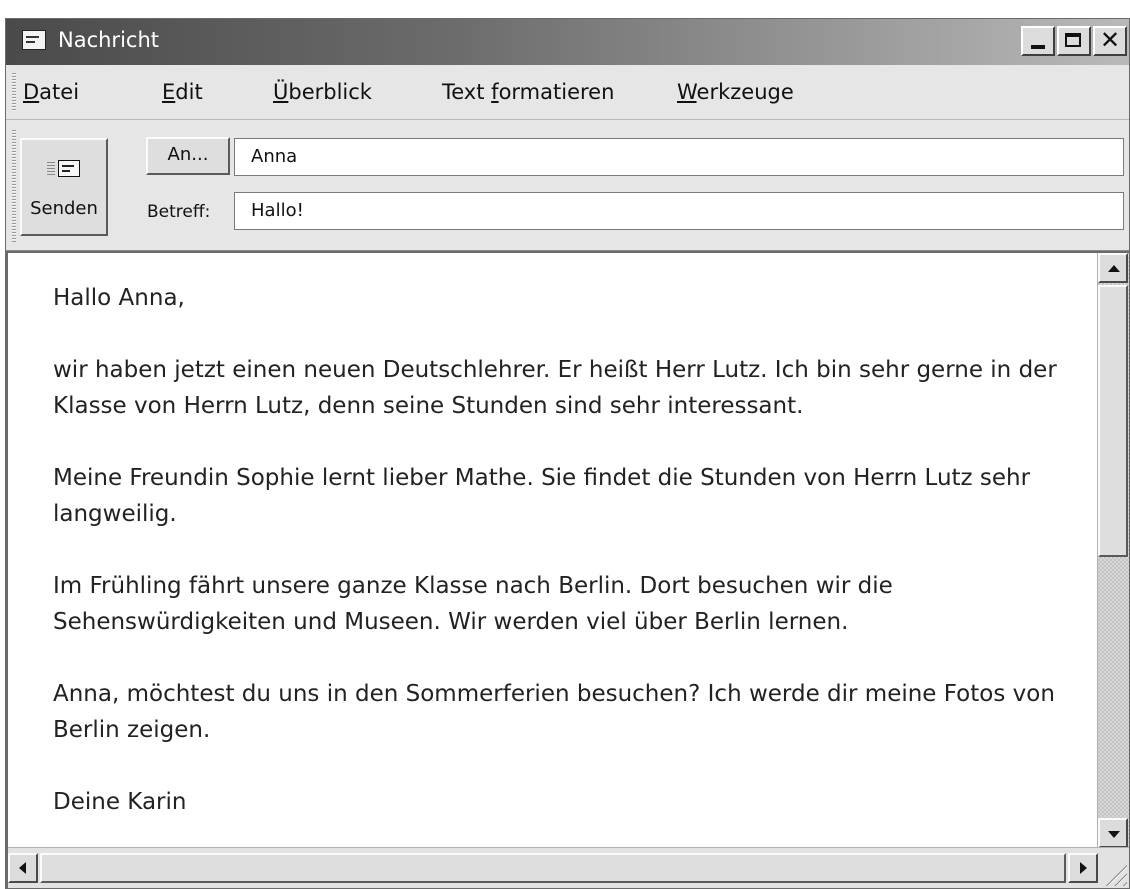 The width and height of the screenshot is (1130, 889). I want to click on toolbar-grip-handle, so click(14, 186).